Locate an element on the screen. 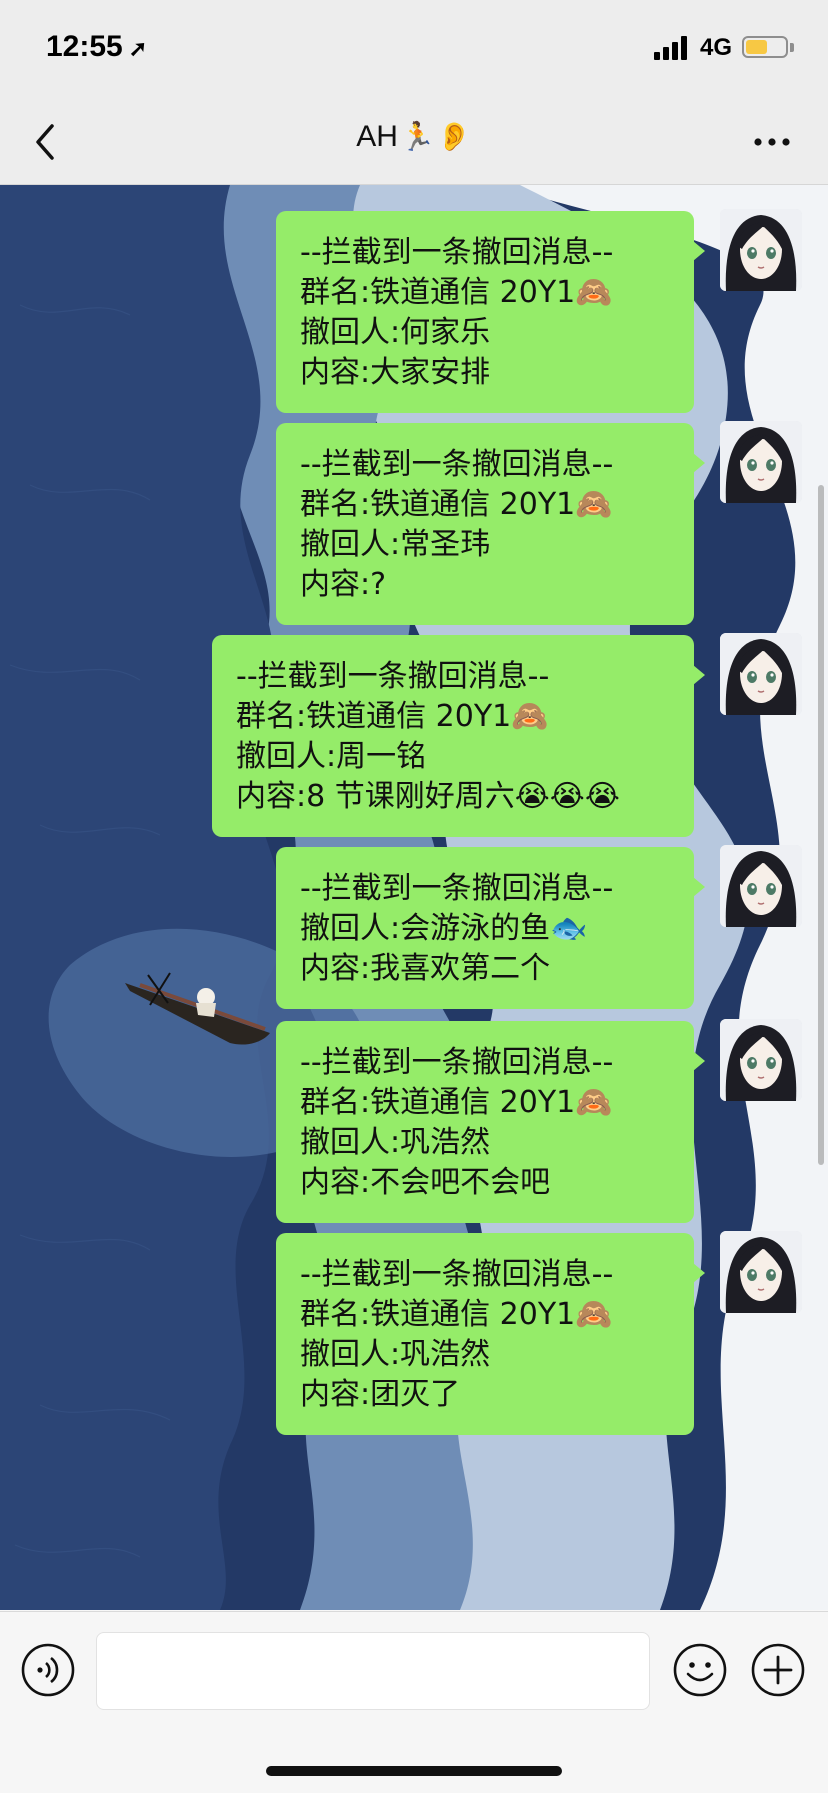 The image size is (828, 1793). voice-icon is located at coordinates (48, 1670).